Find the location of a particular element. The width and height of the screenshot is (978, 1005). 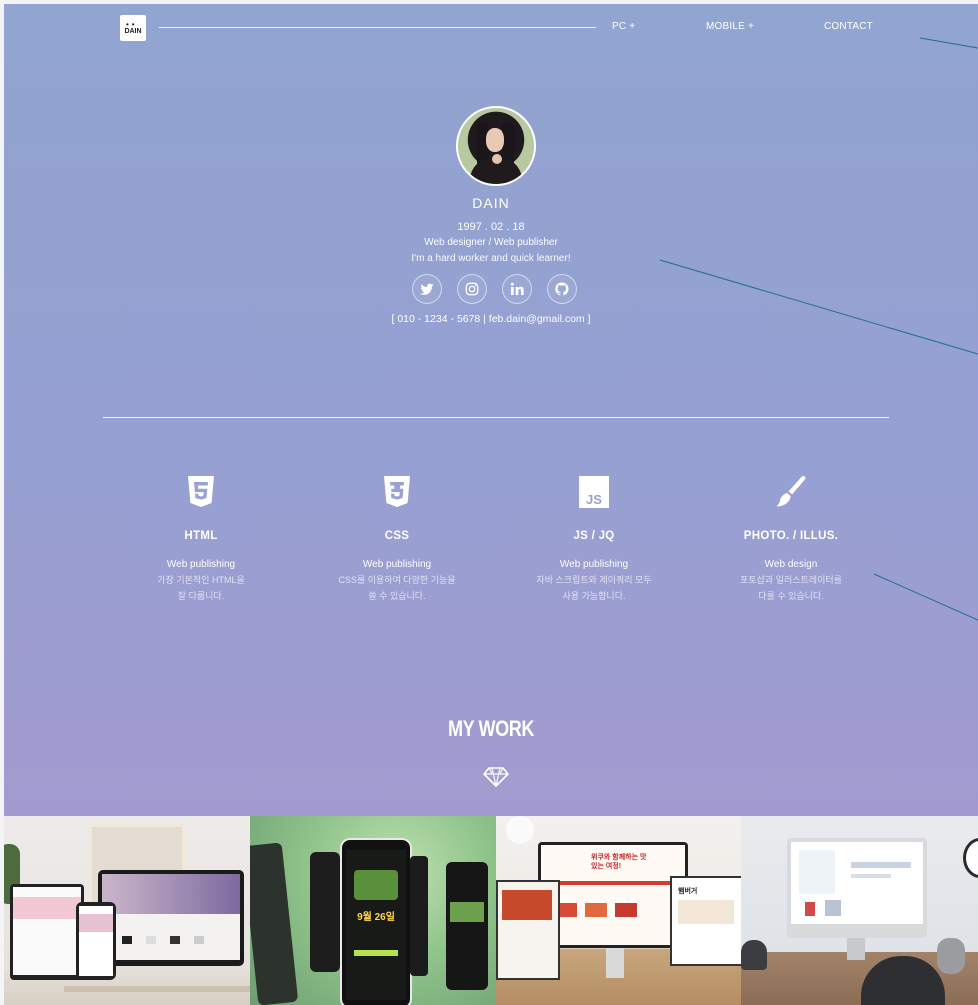

profile-role: Web designer / Web publisher is located at coordinates (491, 242).